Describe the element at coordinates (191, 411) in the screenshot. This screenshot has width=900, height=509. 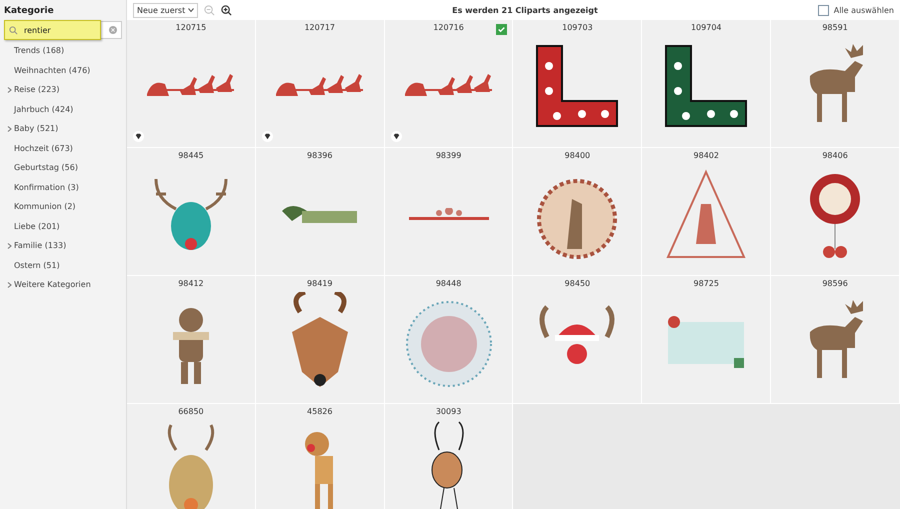
I see `clipart-number: 66850` at that location.